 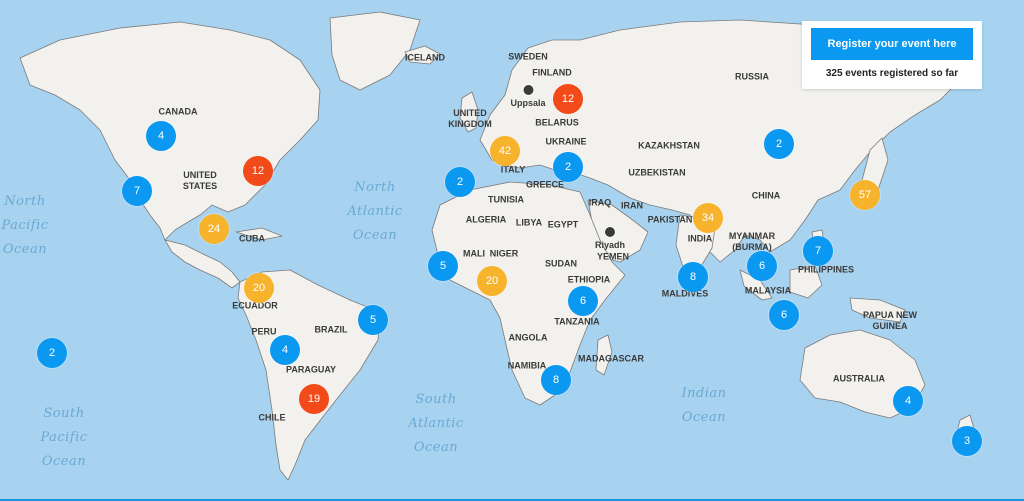 What do you see at coordinates (708, 218) in the screenshot?
I see `event-cluster-marker: 34` at bounding box center [708, 218].